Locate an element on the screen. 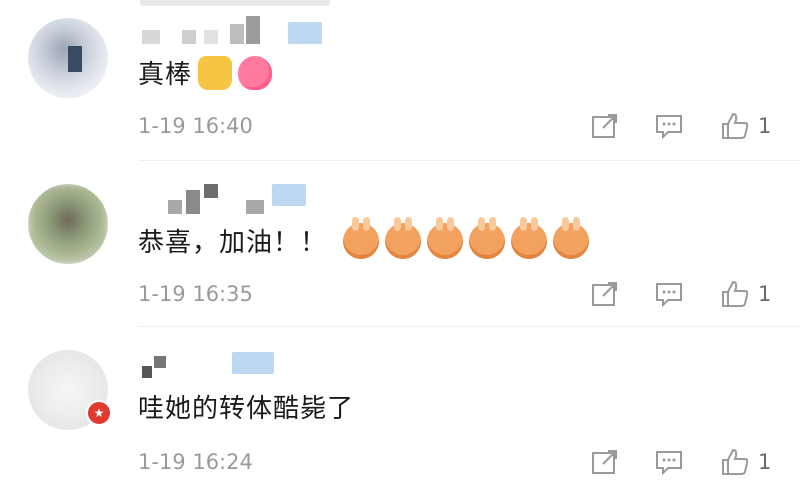 The width and height of the screenshot is (800, 487). comment-text: 恭喜，加油！！ is located at coordinates (364, 237).